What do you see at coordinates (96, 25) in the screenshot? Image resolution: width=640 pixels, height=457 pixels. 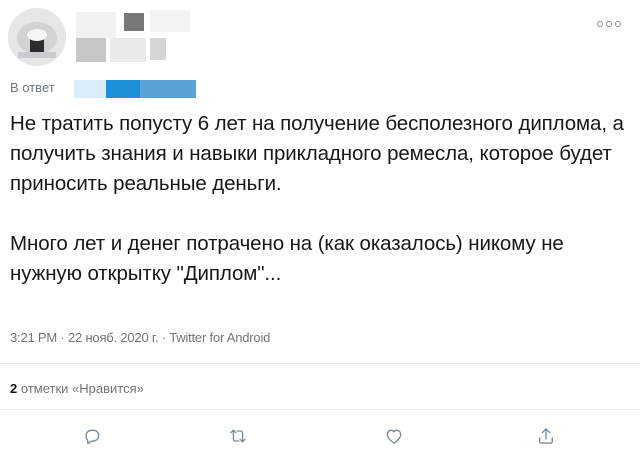 I see `redacted-display-name` at bounding box center [96, 25].